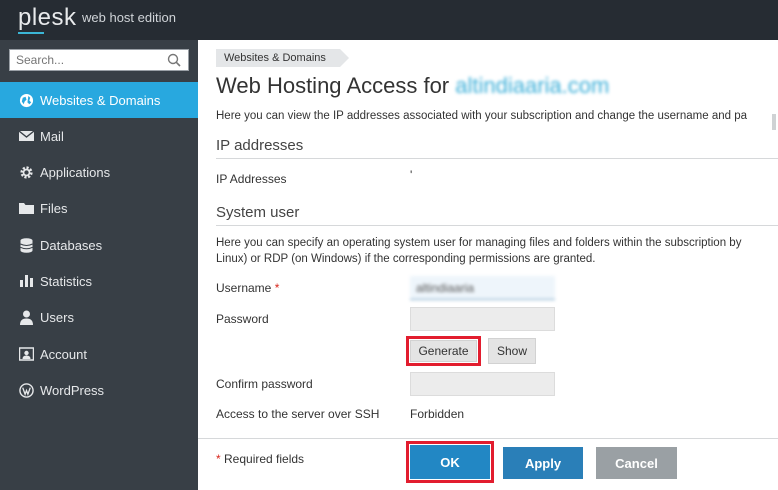 The image size is (778, 490). I want to click on folder-icon, so click(26, 208).